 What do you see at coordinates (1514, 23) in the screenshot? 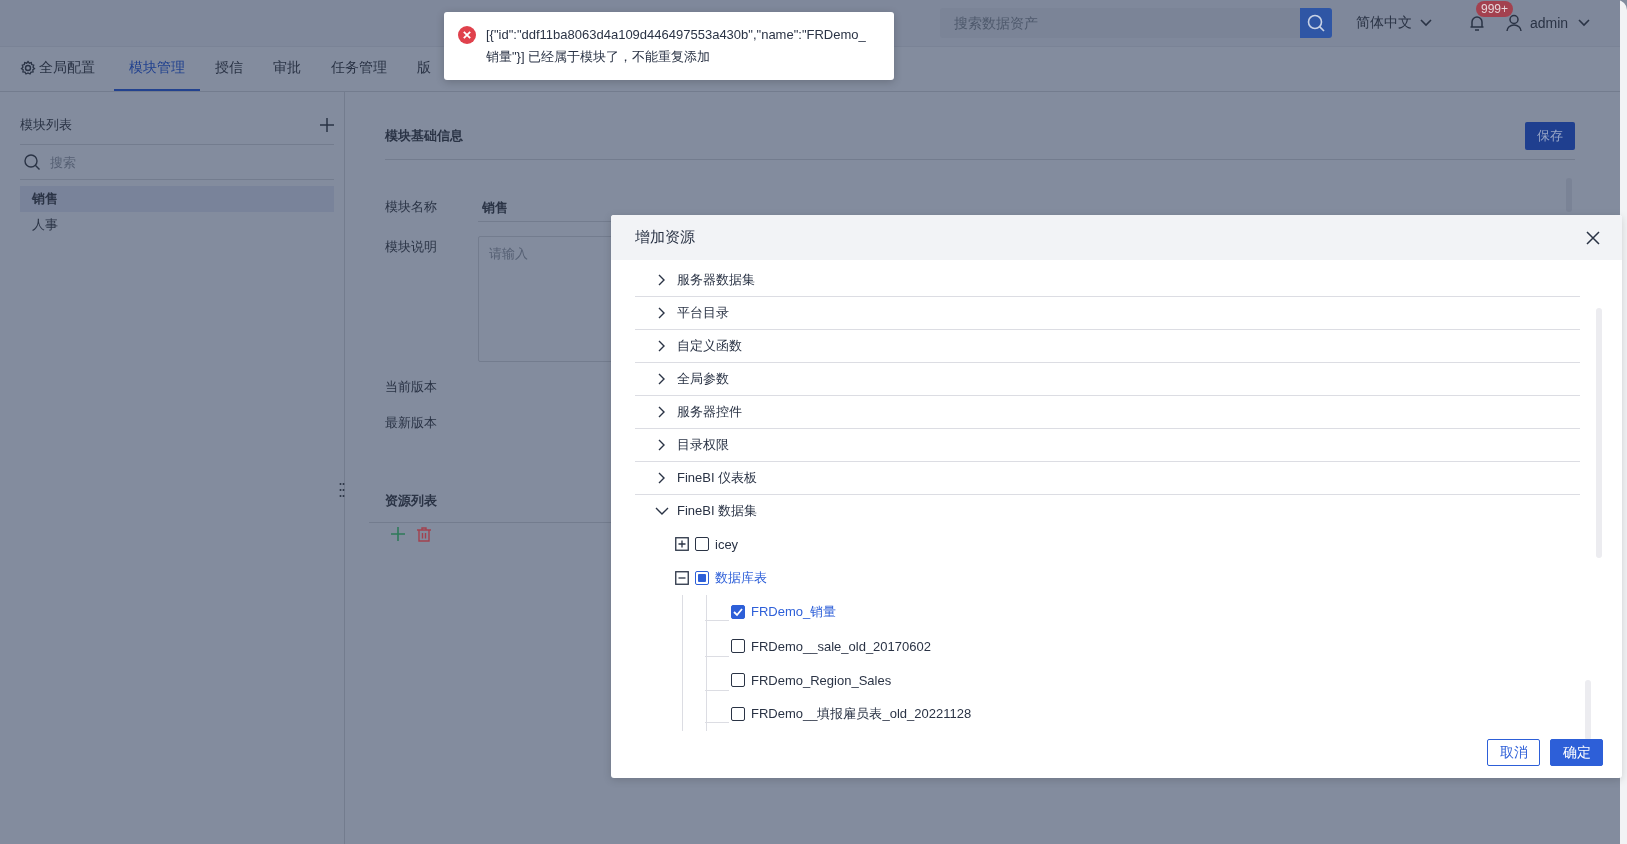
I see `user-icon` at bounding box center [1514, 23].